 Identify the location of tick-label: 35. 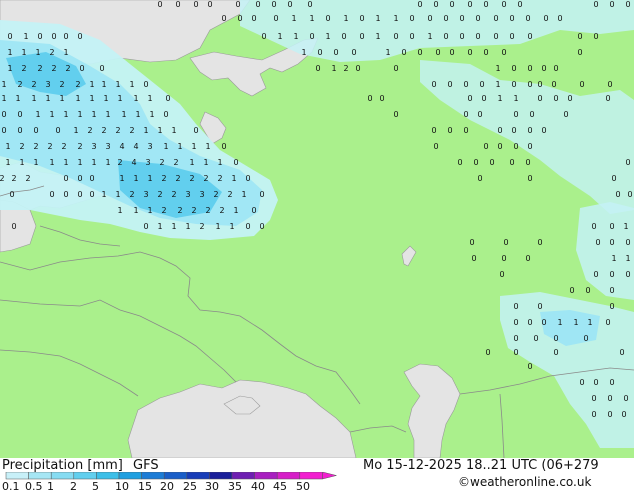
(235, 486).